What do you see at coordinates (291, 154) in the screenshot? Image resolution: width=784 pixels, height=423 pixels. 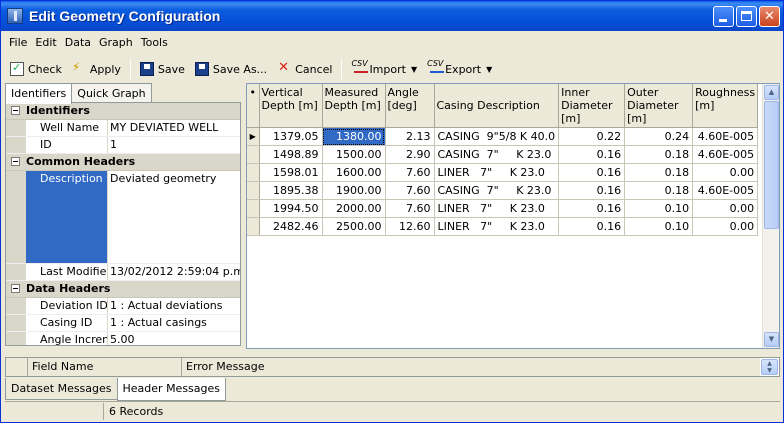 I see `cell-vertical-depth: 1498.89` at bounding box center [291, 154].